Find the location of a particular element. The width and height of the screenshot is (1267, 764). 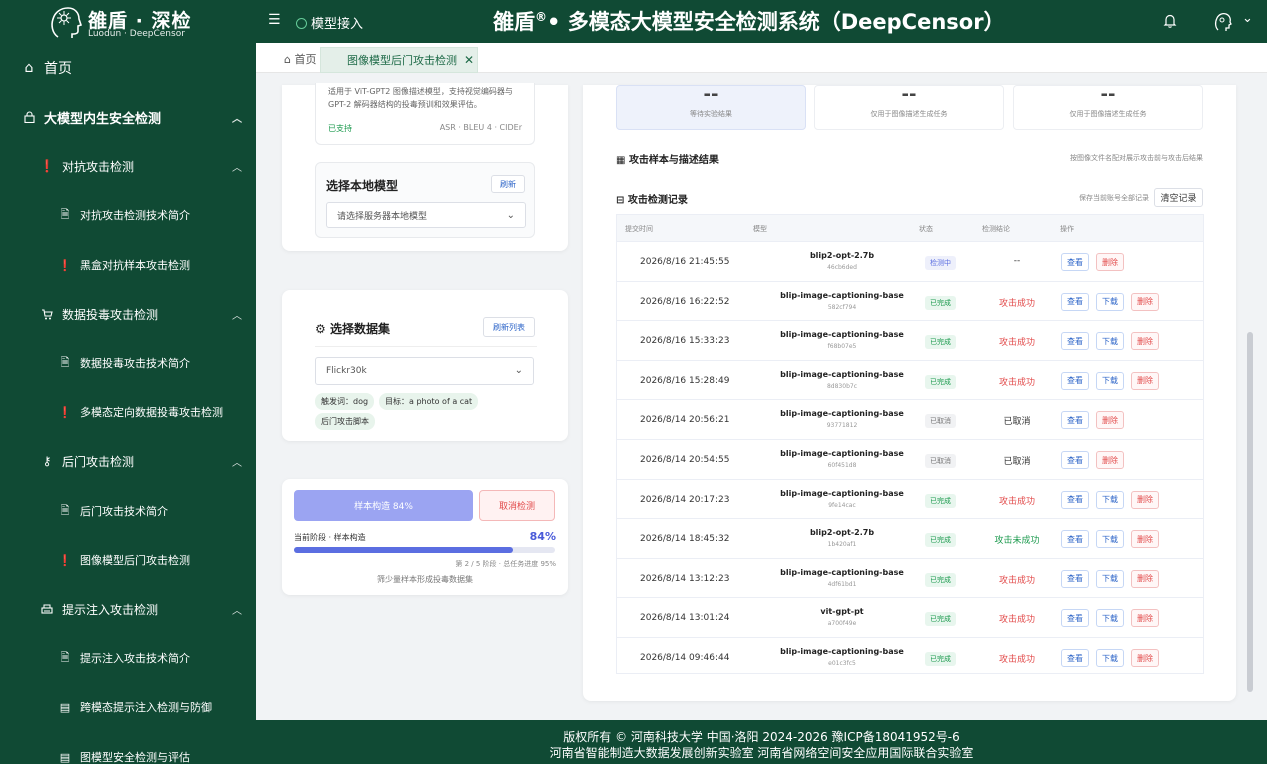

row-id: 93771812 is located at coordinates (842, 426).